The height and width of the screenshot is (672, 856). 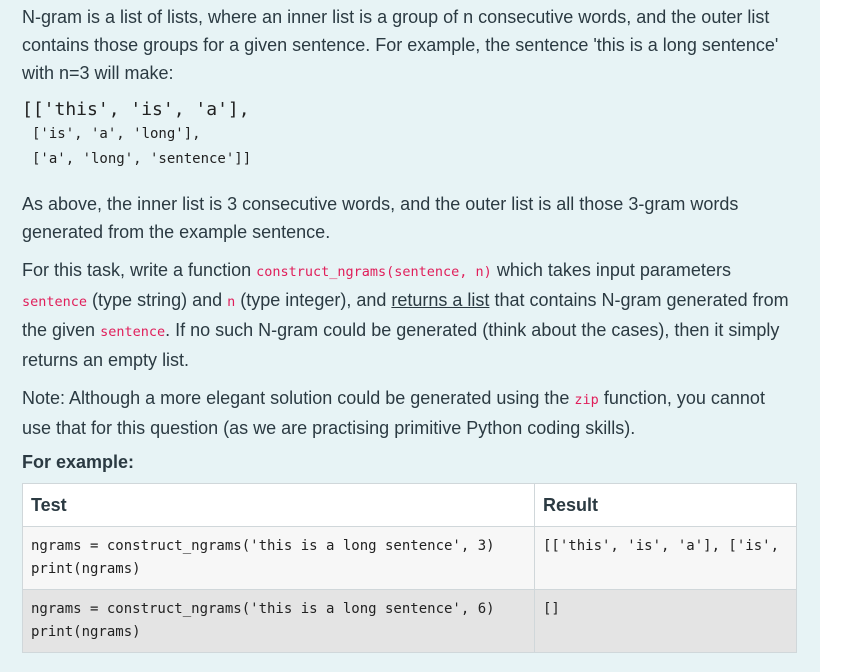 What do you see at coordinates (586, 400) in the screenshot?
I see `zip-code: zip` at bounding box center [586, 400].